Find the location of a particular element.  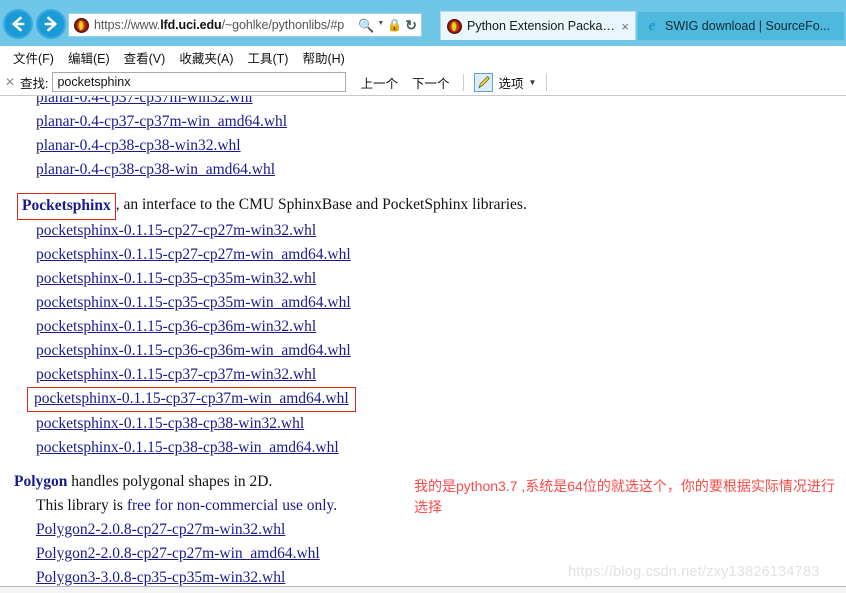

find-previous-button: 上一个 is located at coordinates (379, 82).